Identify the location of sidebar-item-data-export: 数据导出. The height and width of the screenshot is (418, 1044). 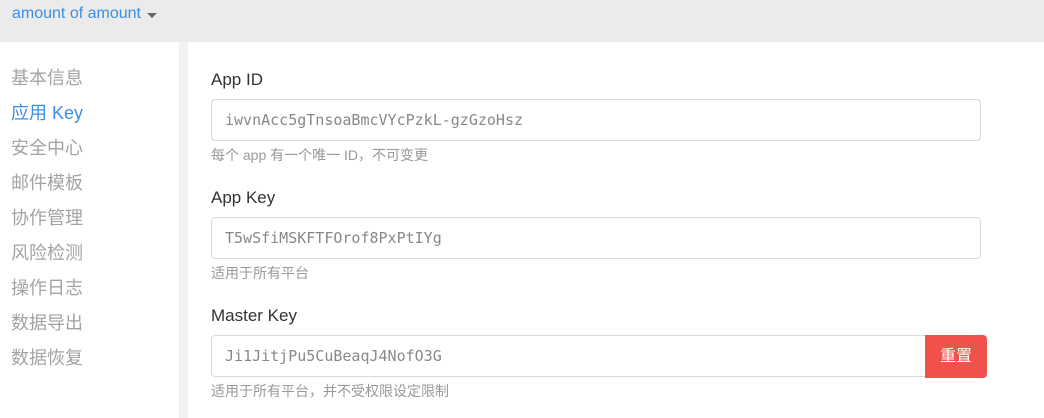
(47, 323).